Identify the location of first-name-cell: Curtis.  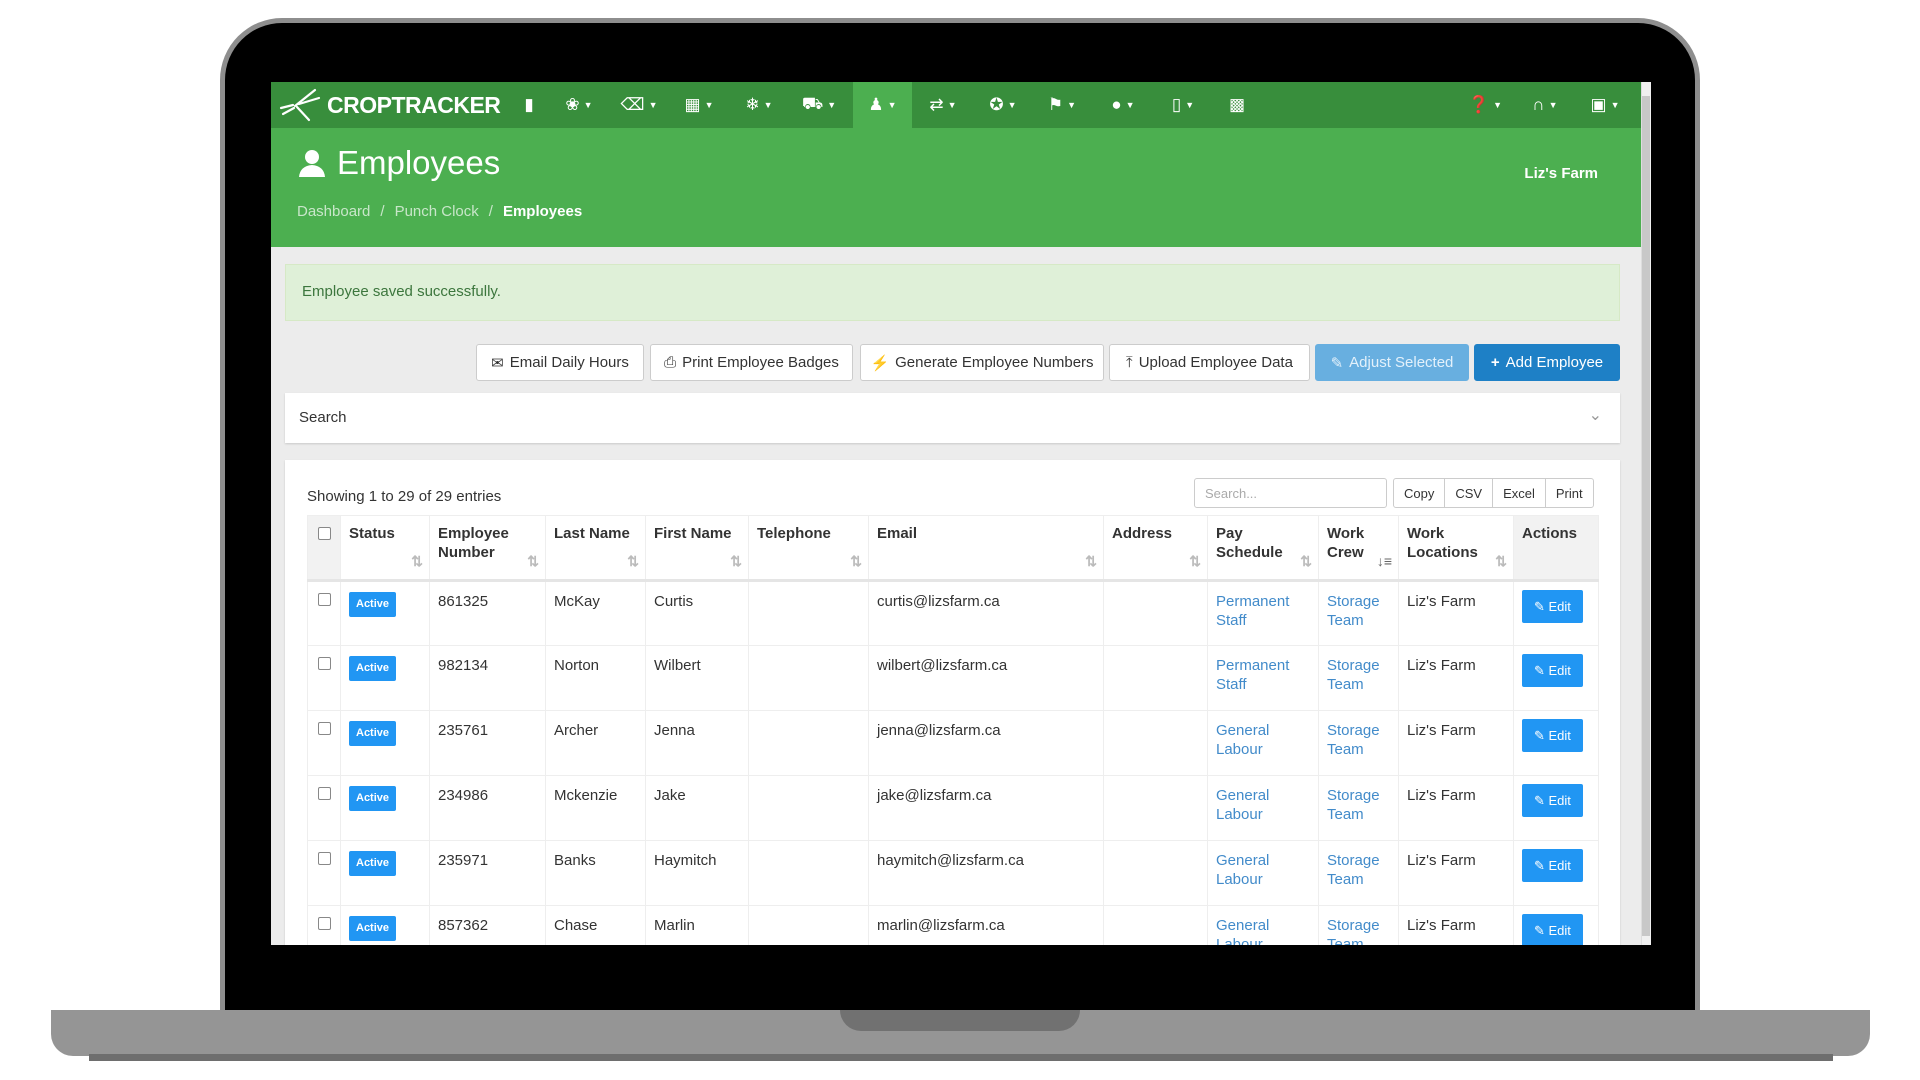
(697, 613).